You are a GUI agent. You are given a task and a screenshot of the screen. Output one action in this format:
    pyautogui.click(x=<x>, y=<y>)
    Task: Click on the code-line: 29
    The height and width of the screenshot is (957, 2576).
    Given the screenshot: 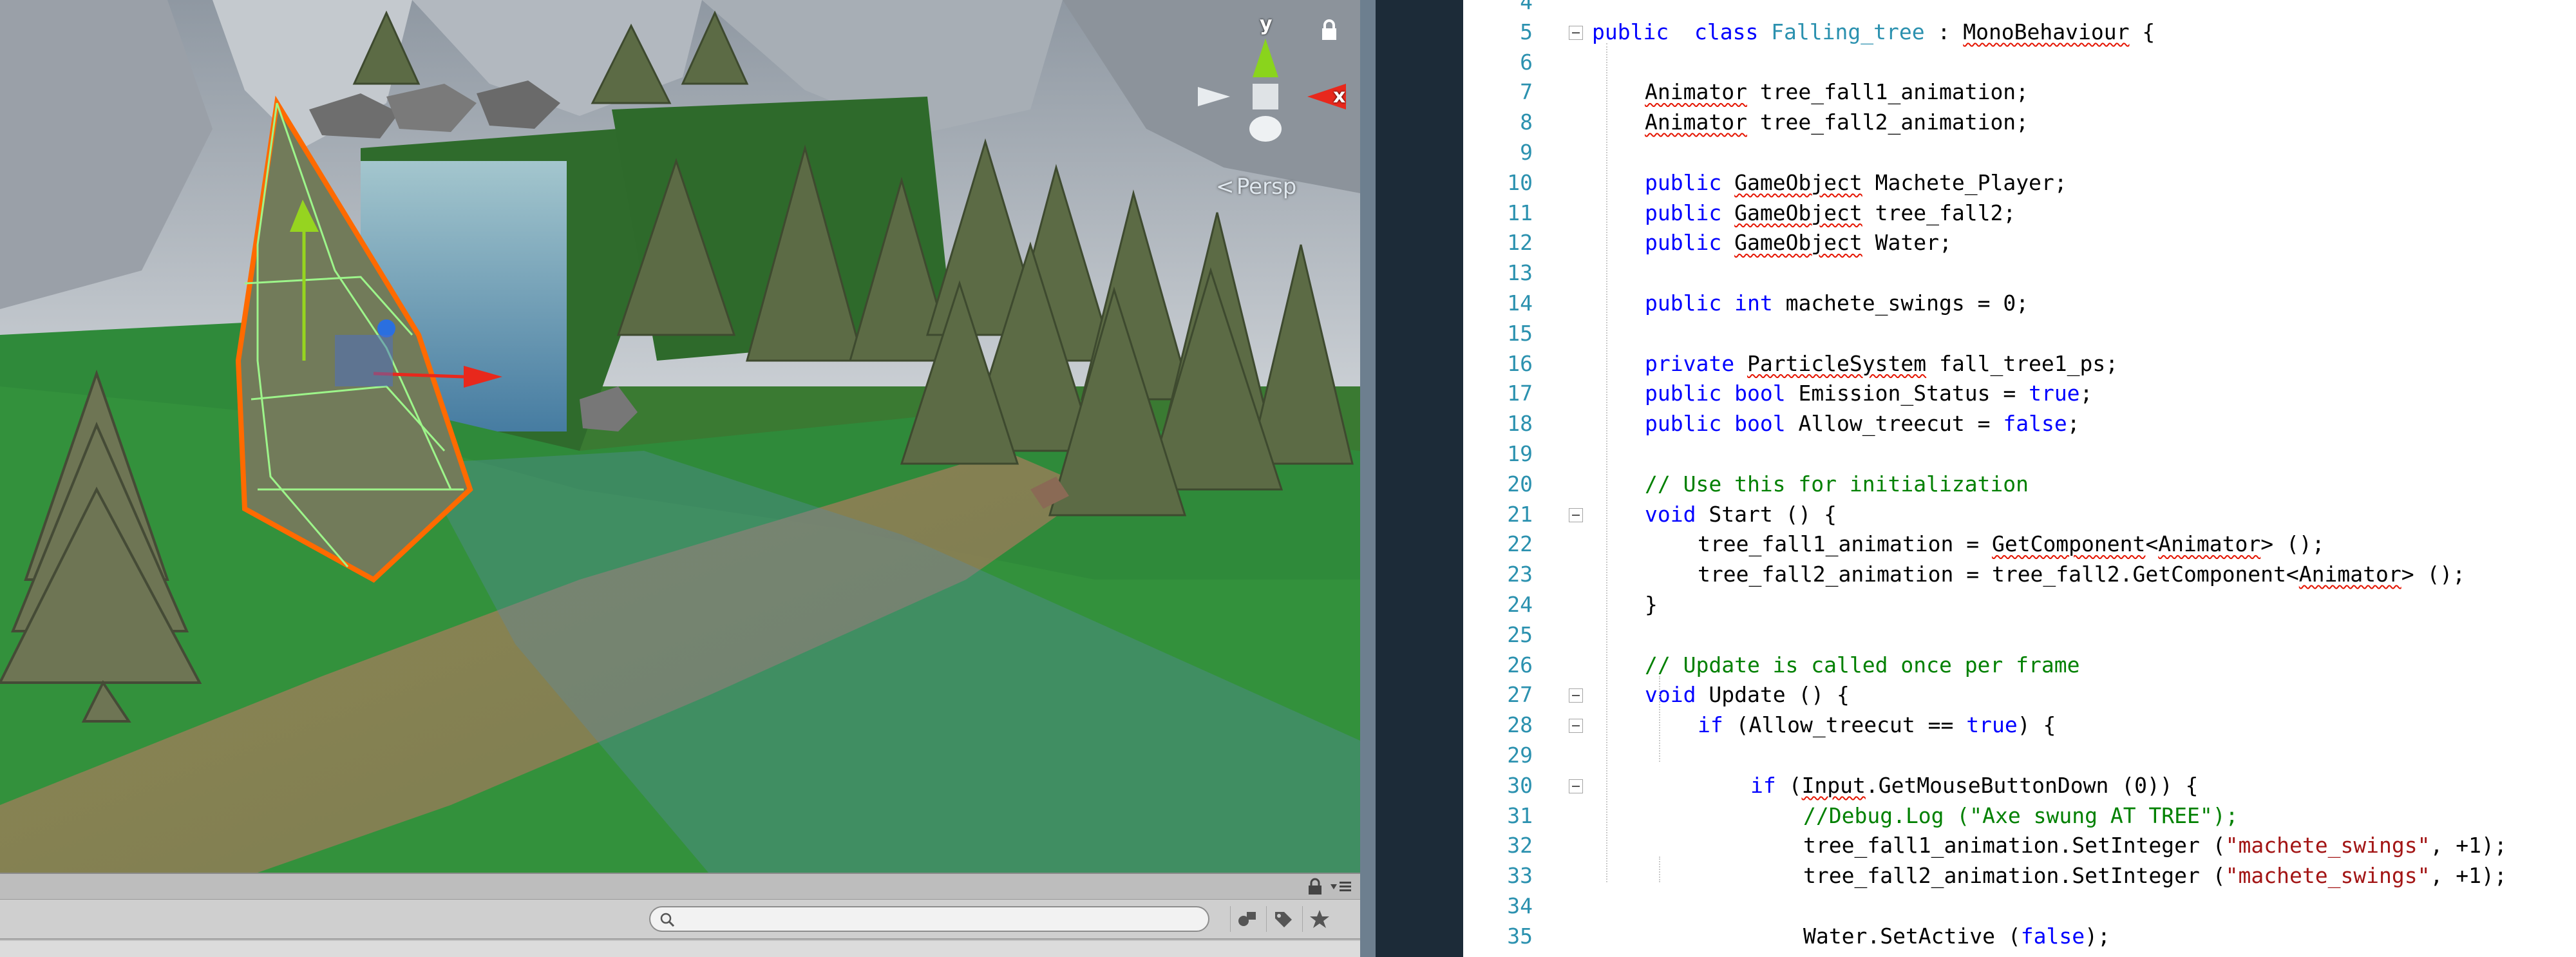 What is the action you would take?
    pyautogui.click(x=2020, y=755)
    